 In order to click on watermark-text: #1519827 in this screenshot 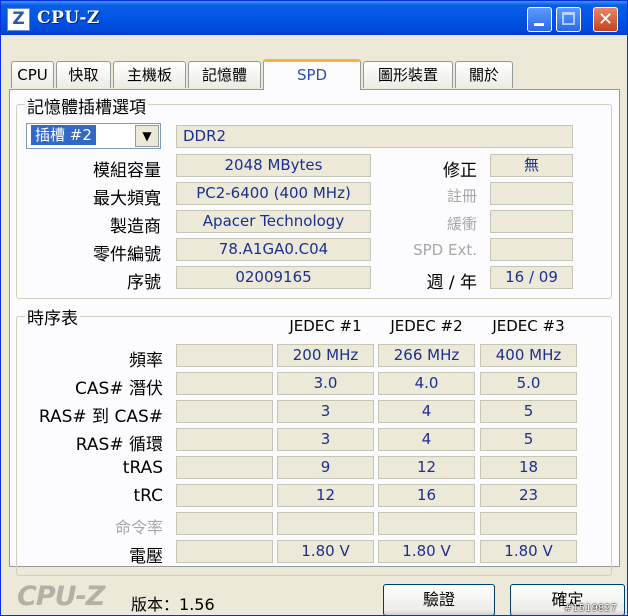, I will do `click(590, 608)`.